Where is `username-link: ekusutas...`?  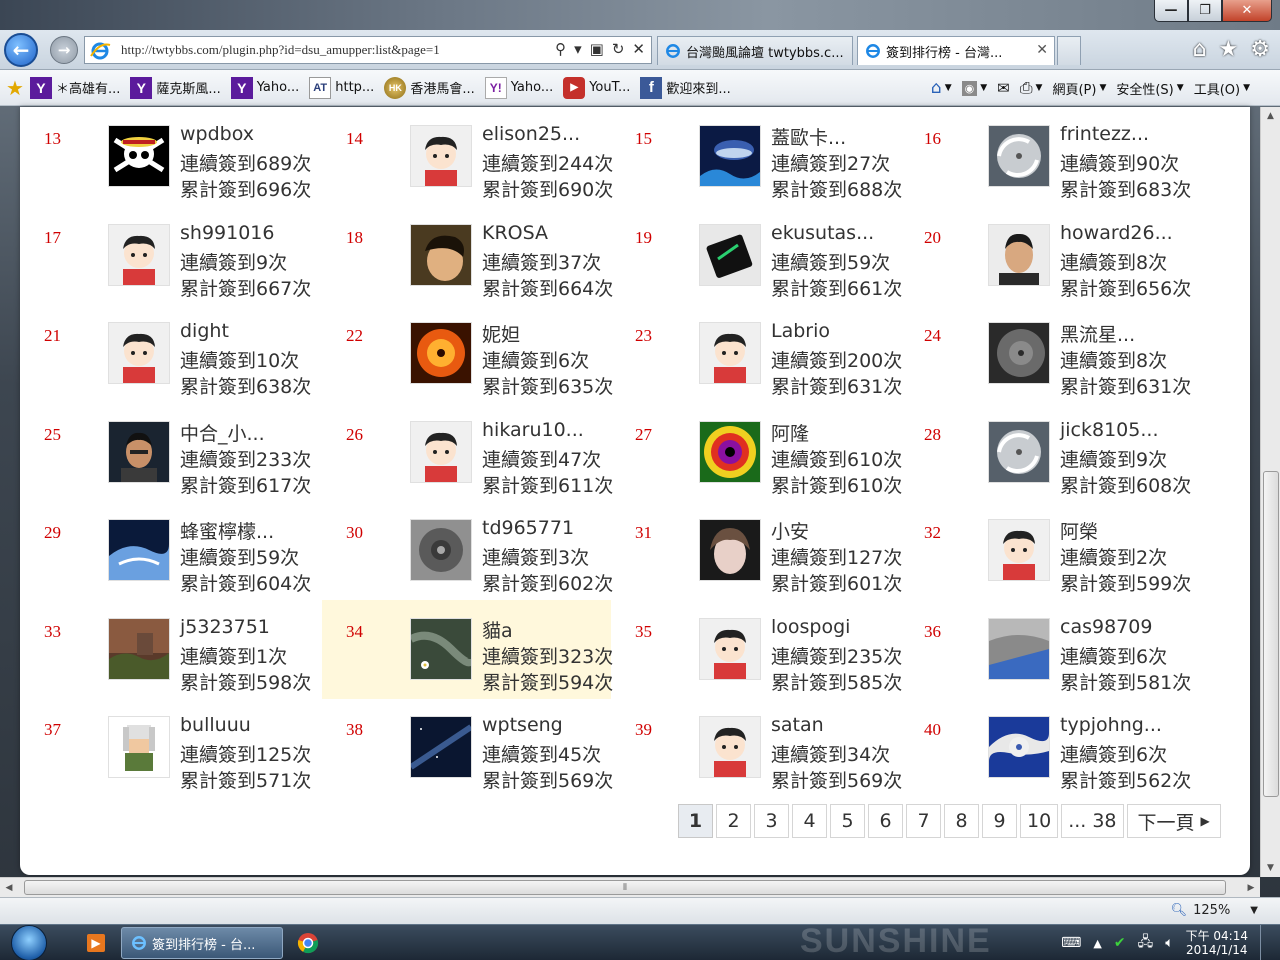
username-link: ekusutas... is located at coordinates (822, 233).